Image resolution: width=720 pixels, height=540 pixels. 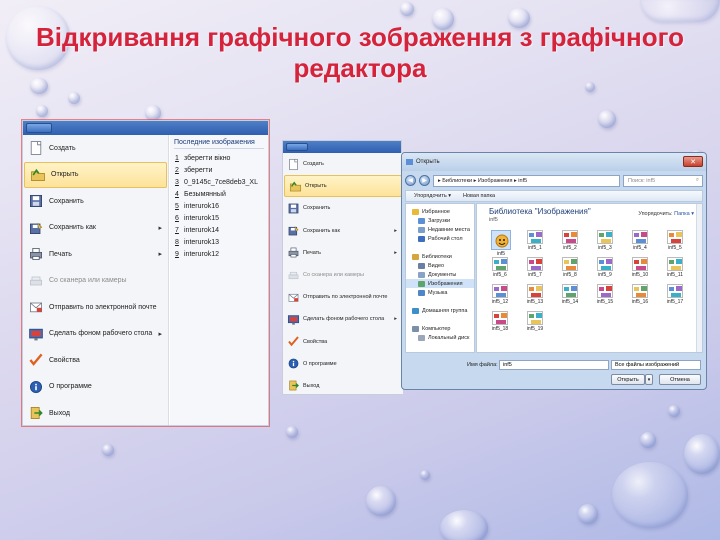 I want to click on recent-image-item: 5 interurok16, so click(x=219, y=206).